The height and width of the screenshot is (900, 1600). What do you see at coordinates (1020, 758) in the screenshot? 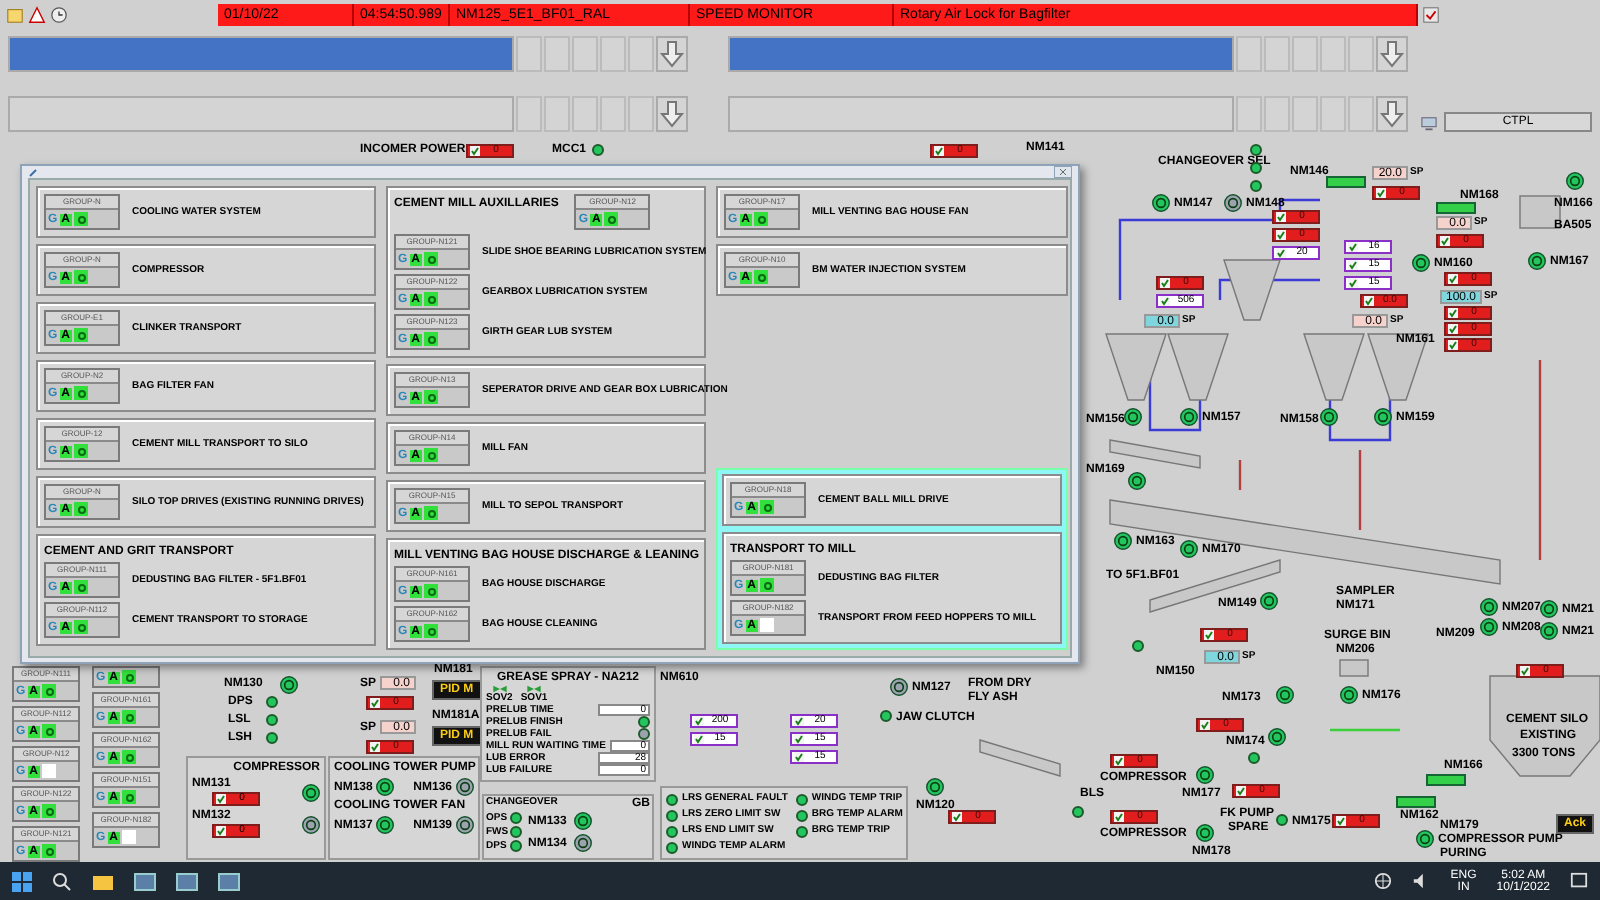
I see `conveyor-drawing` at bounding box center [1020, 758].